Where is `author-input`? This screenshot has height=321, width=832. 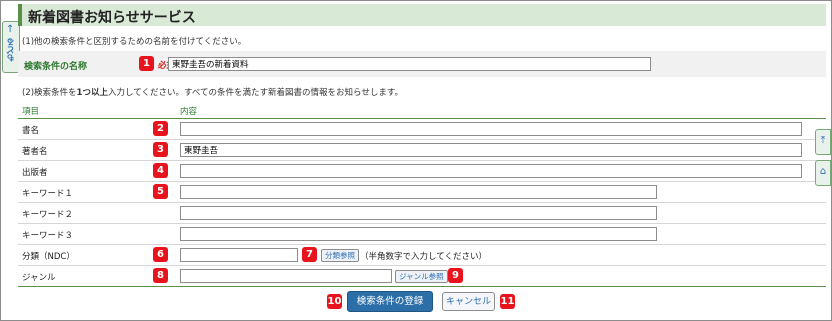 author-input is located at coordinates (491, 150).